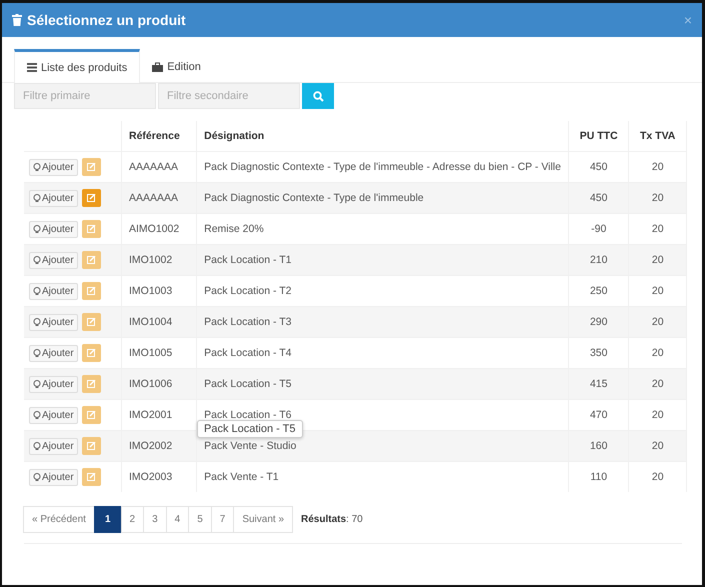 Image resolution: width=705 pixels, height=587 pixels. I want to click on page-link: 4, so click(178, 519).